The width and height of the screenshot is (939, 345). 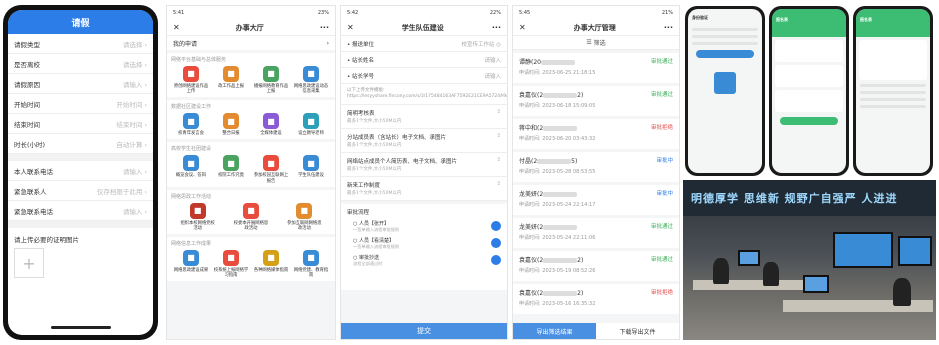 What do you see at coordinates (557, 172) in the screenshot?
I see `record-time: 申请时间: 2023-05-28 08:53:55` at bounding box center [557, 172].